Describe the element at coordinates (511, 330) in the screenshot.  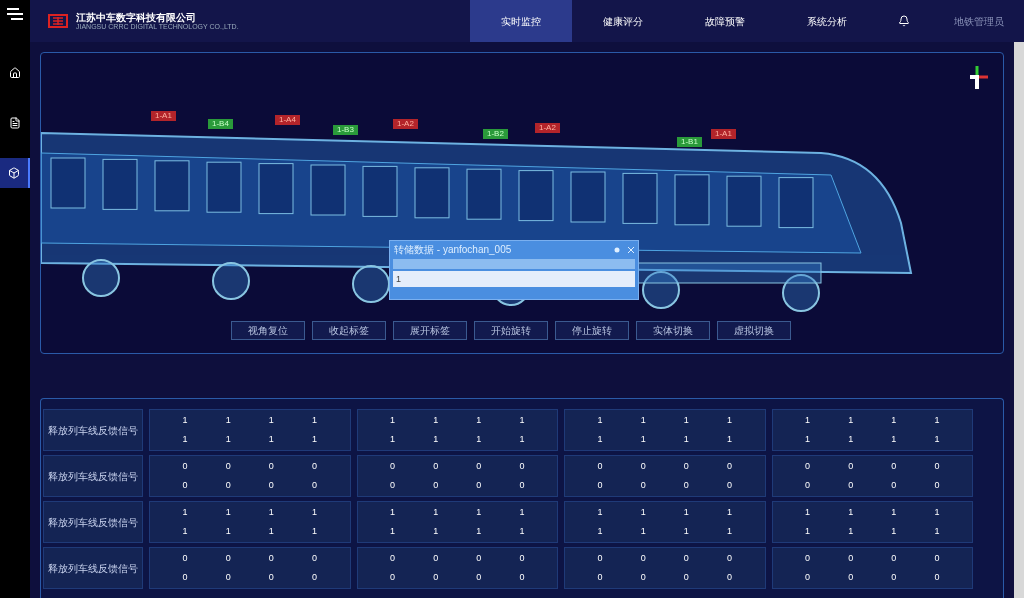
I see `viewer-button: 开始旋转` at that location.